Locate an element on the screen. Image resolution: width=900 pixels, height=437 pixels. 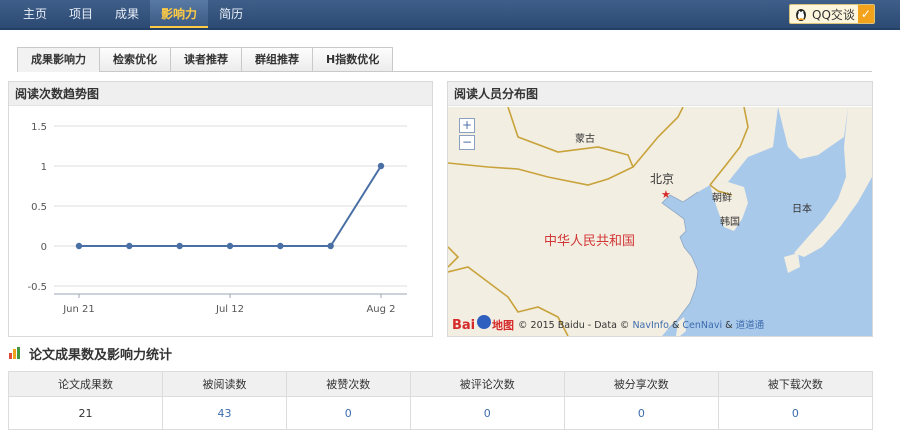
main-nav: 主页 项目 成果 影响力 简历 is located at coordinates (133, 14).